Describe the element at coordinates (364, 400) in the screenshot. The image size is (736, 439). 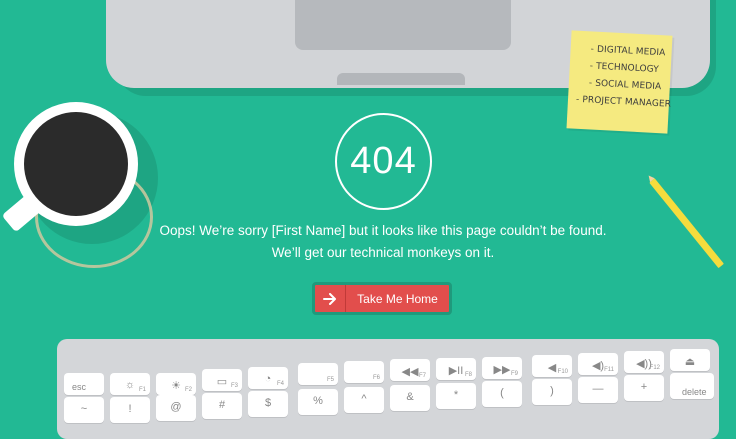
I see `key-6: ^` at that location.